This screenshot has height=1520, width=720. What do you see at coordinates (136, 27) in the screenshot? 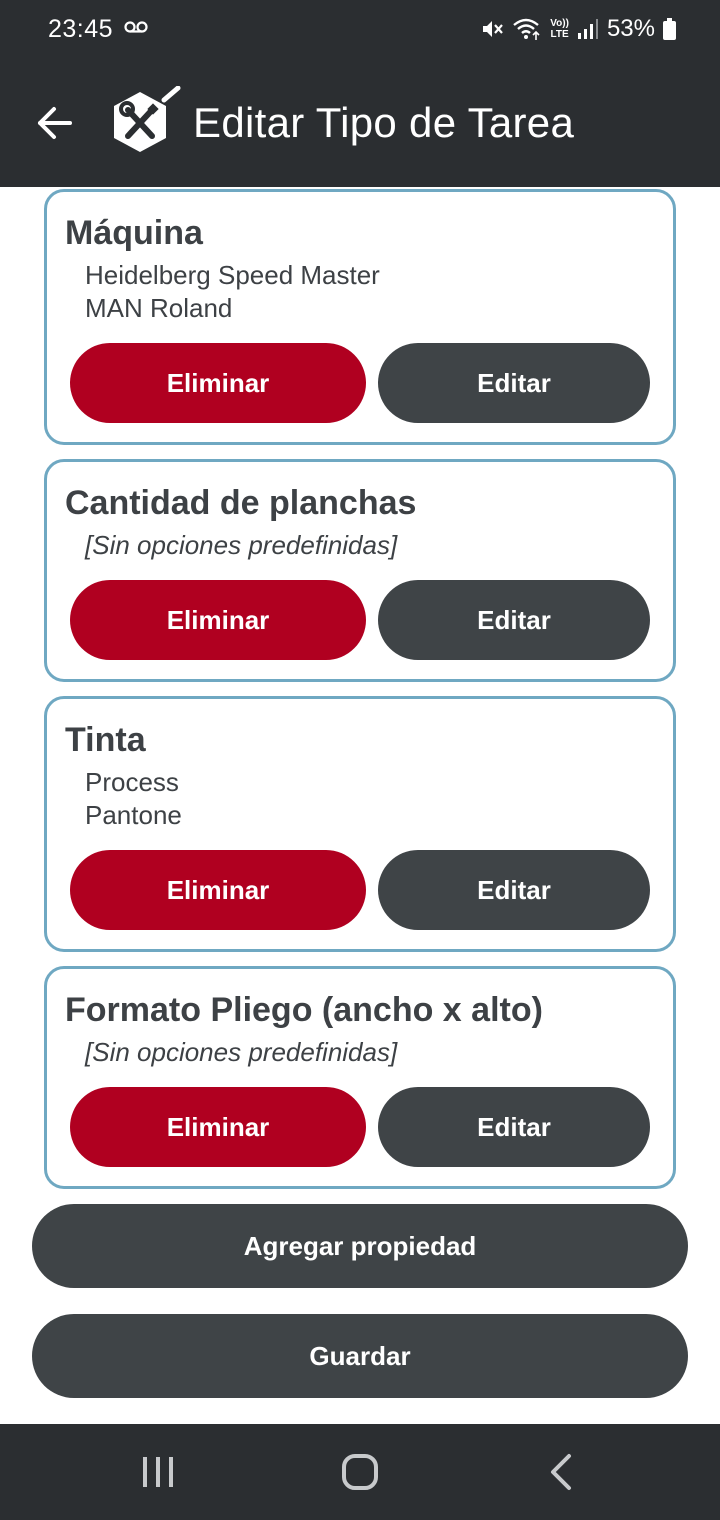
I see `voicemail-icon` at bounding box center [136, 27].